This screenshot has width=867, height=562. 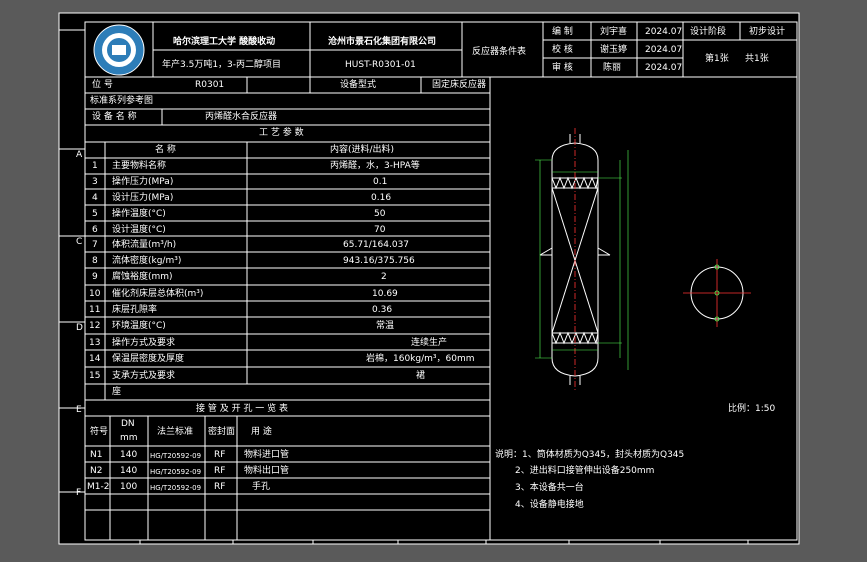 What do you see at coordinates (99, 432) in the screenshot?
I see `nozzle-col-symbol: 符号` at bounding box center [99, 432].